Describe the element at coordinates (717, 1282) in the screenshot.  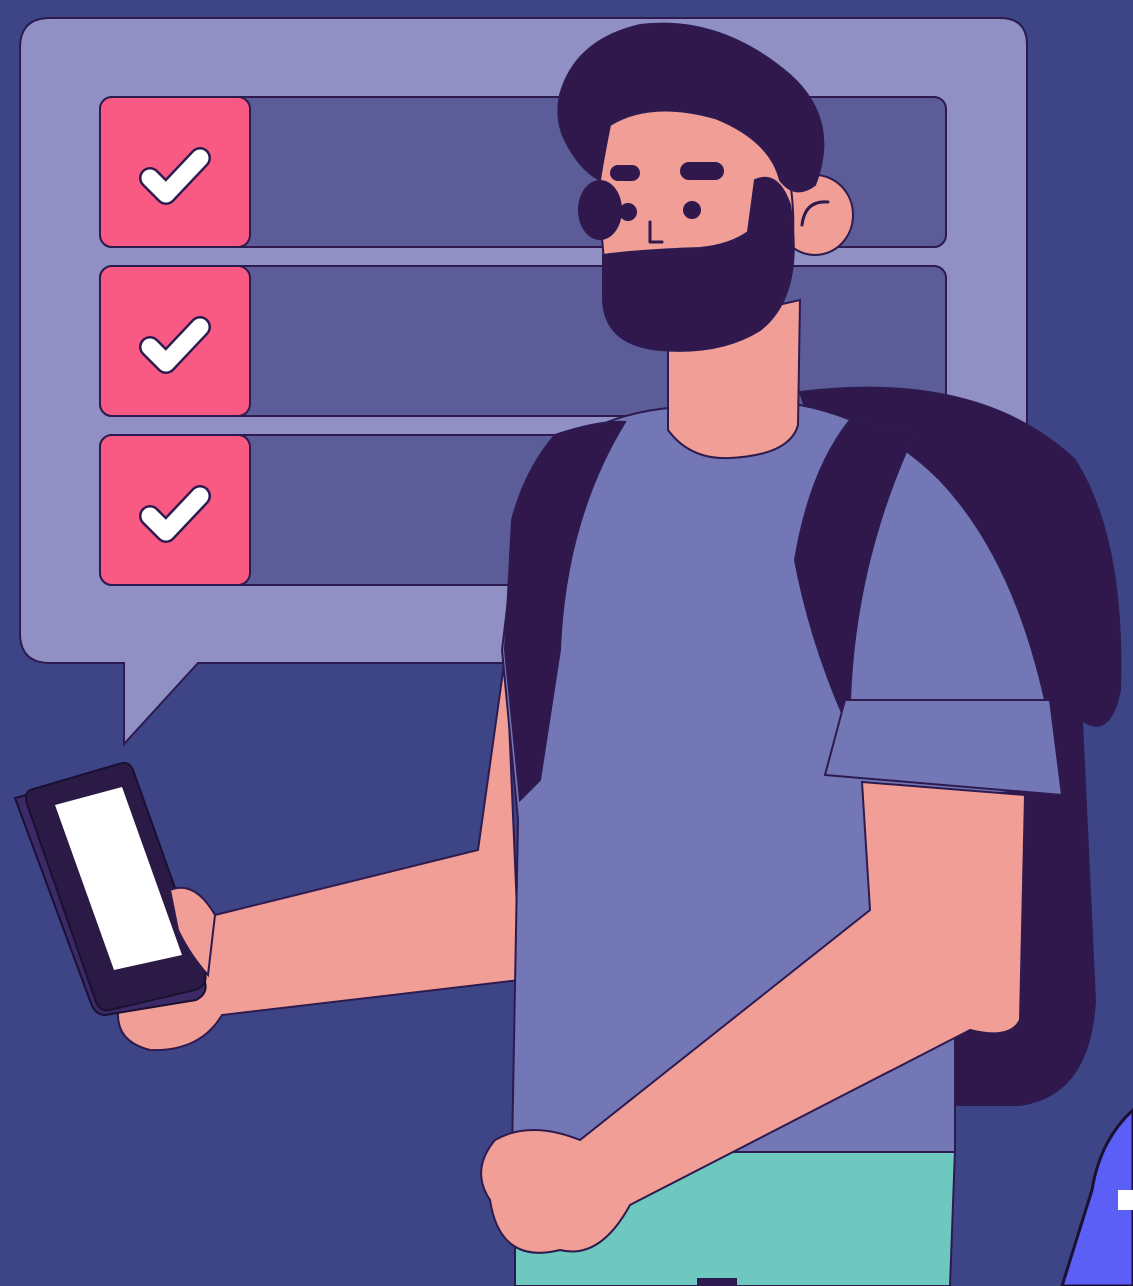
I see `pants-detail` at that location.